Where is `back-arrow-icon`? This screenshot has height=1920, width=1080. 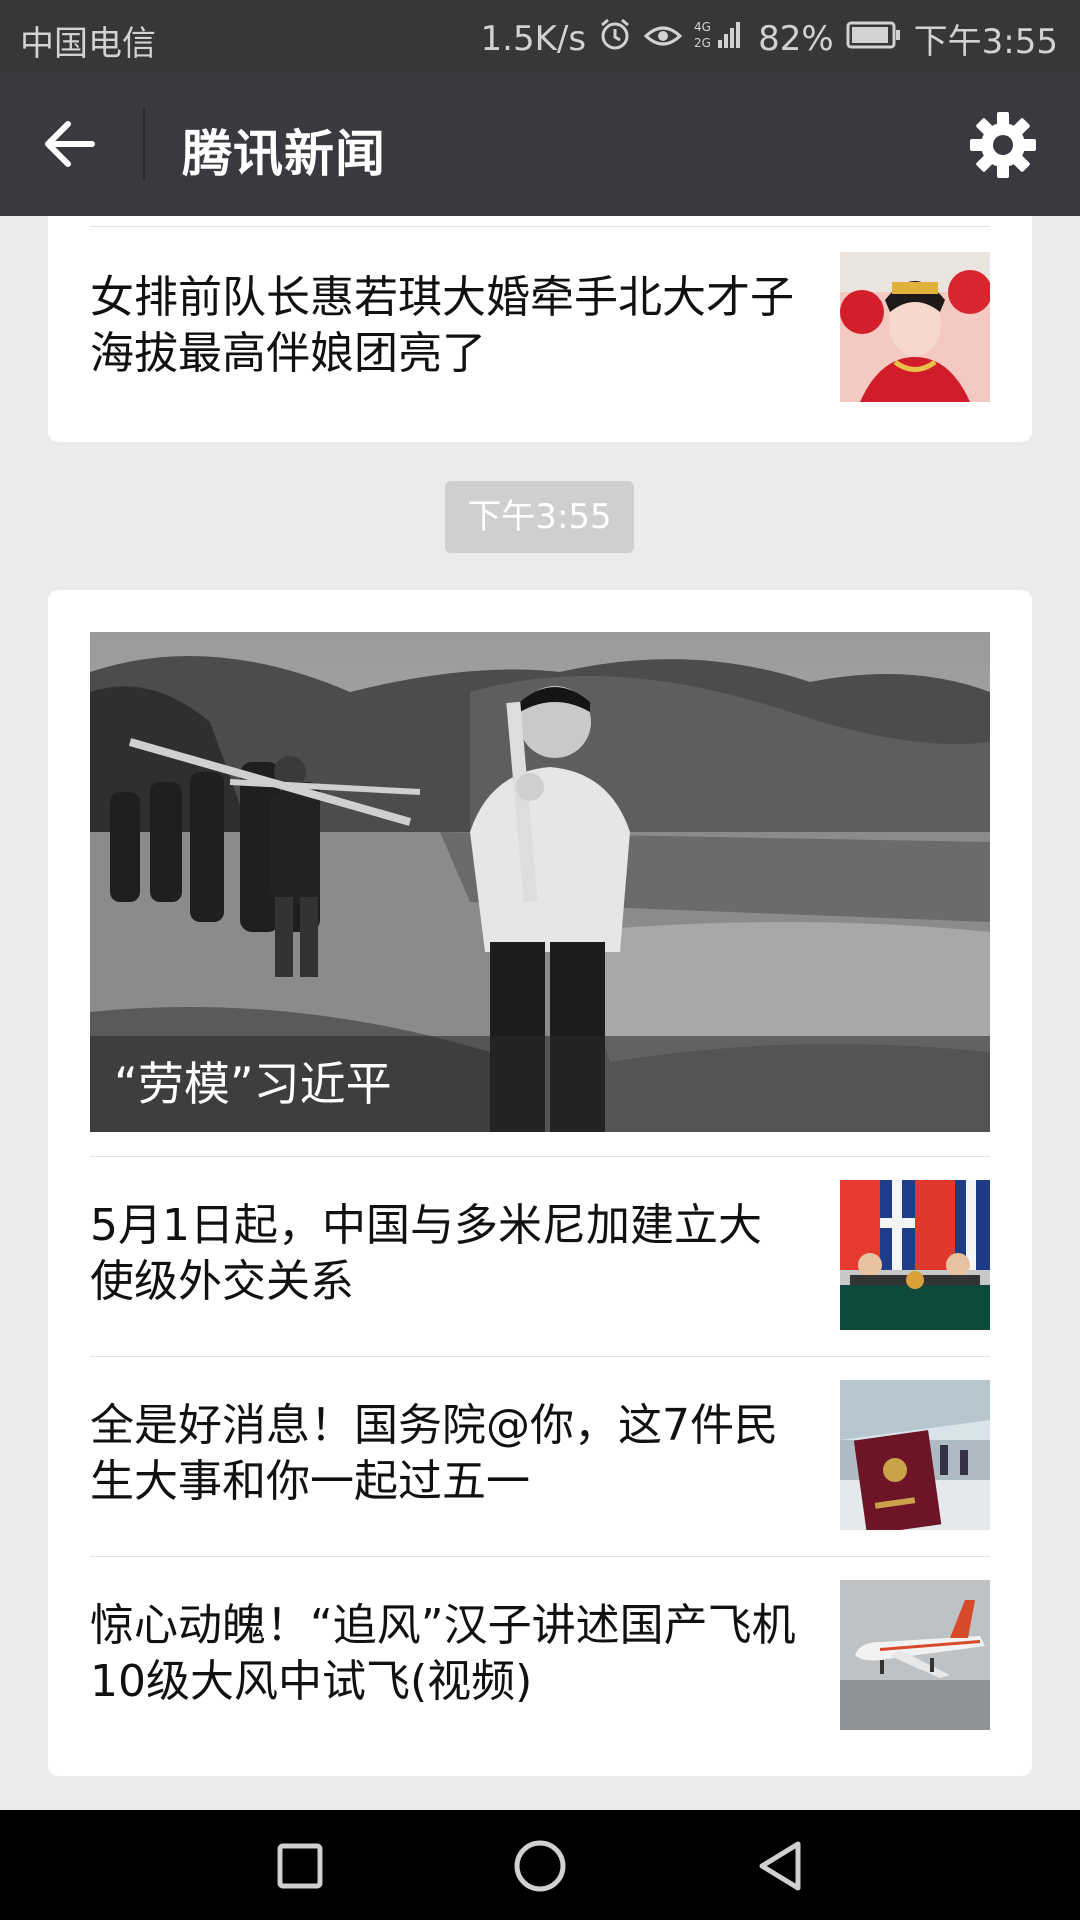 back-arrow-icon is located at coordinates (70, 144).